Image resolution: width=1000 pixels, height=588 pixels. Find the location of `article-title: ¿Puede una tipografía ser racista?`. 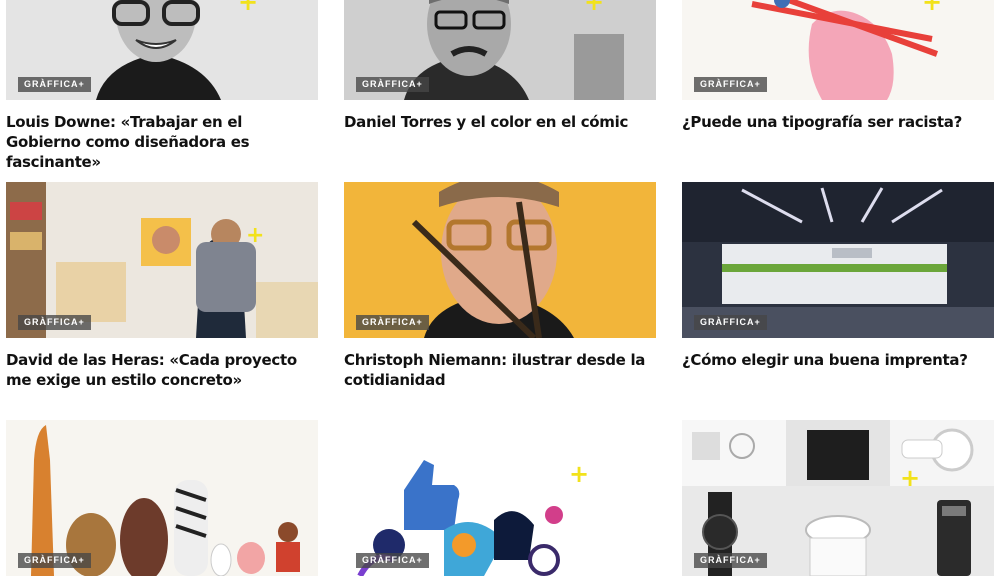

article-title: ¿Puede una tipografía ser racista? is located at coordinates (838, 122).